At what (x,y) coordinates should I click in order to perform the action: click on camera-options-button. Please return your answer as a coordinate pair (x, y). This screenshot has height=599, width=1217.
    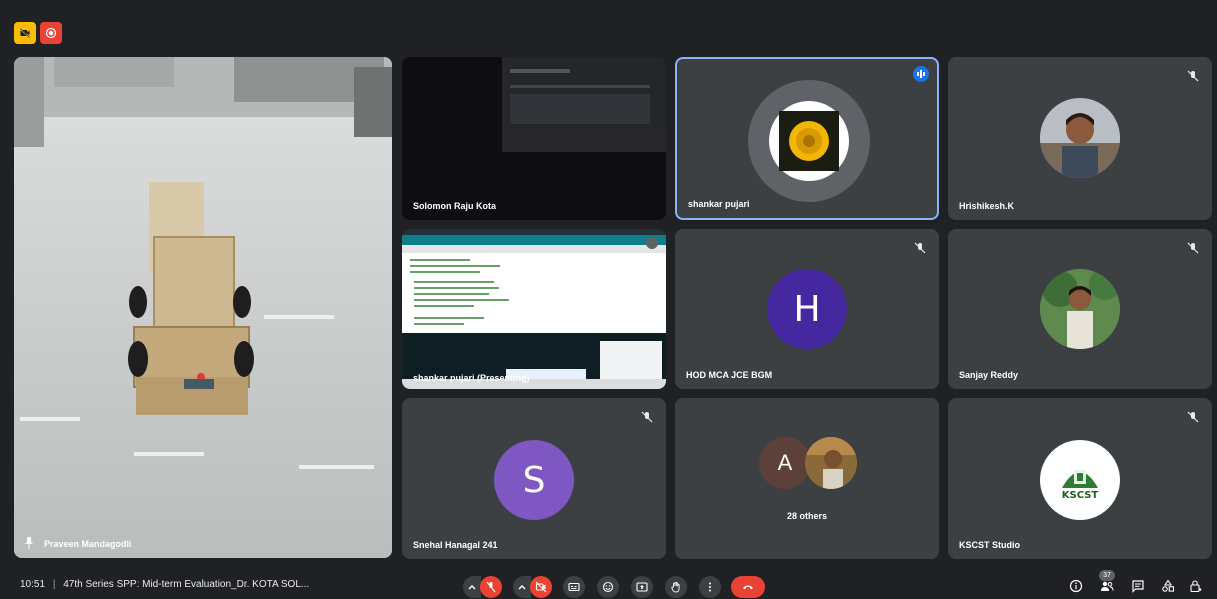
    Looking at the image, I should click on (522, 587).